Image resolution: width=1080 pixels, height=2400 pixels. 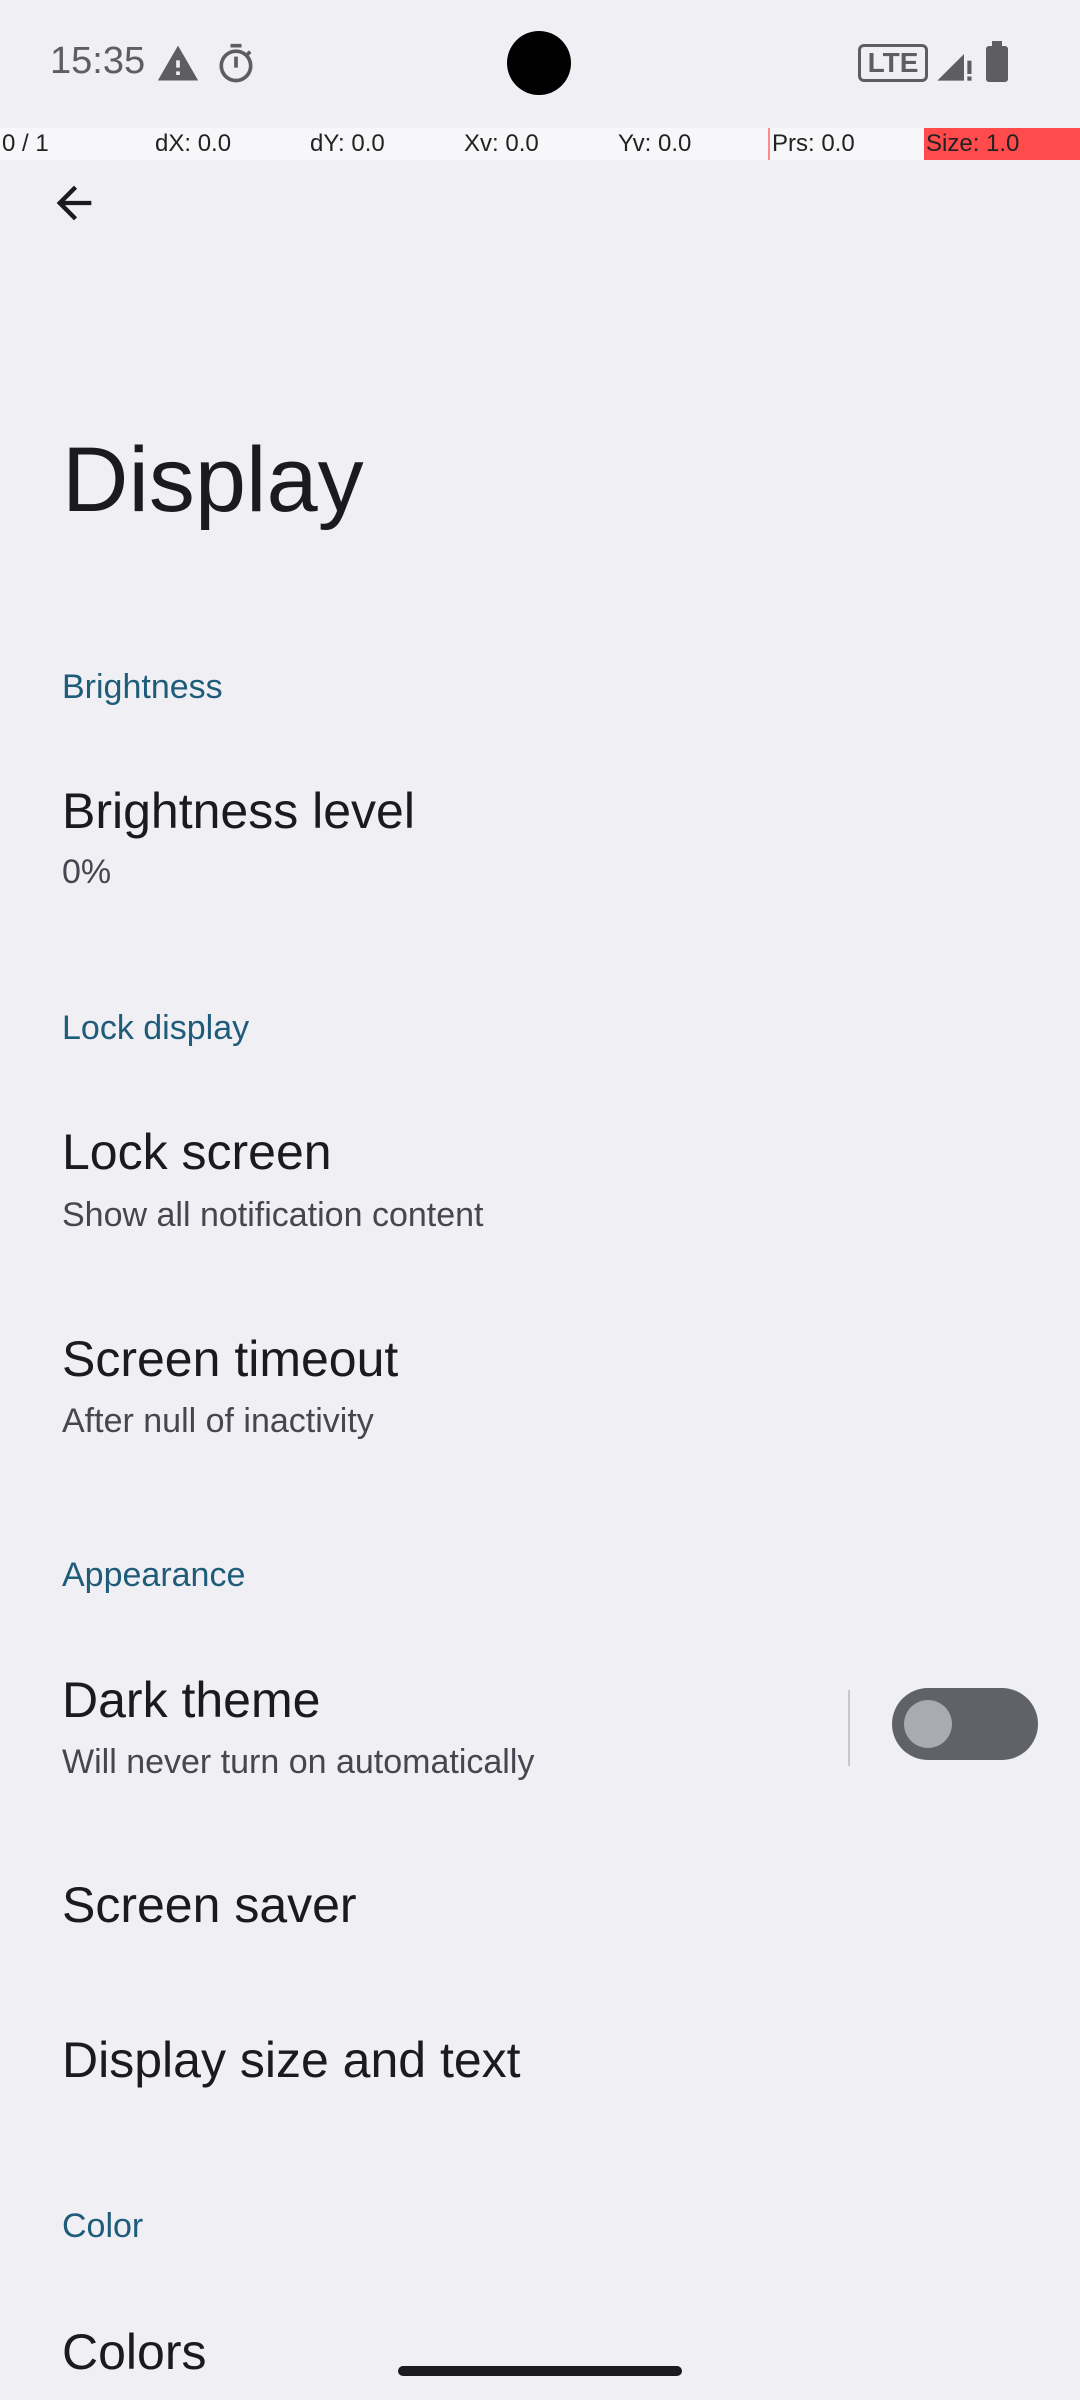 I want to click on toggle-divider, so click(x=849, y=1728).